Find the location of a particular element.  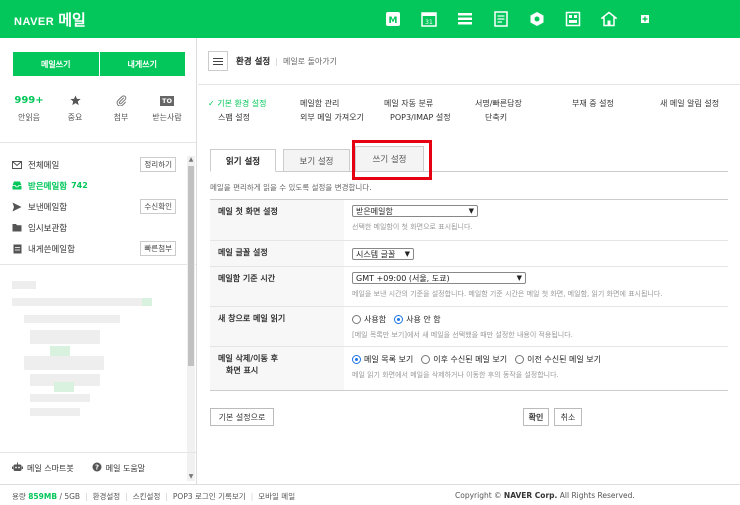

copyright-company: NAVER Corp. is located at coordinates (530, 495).